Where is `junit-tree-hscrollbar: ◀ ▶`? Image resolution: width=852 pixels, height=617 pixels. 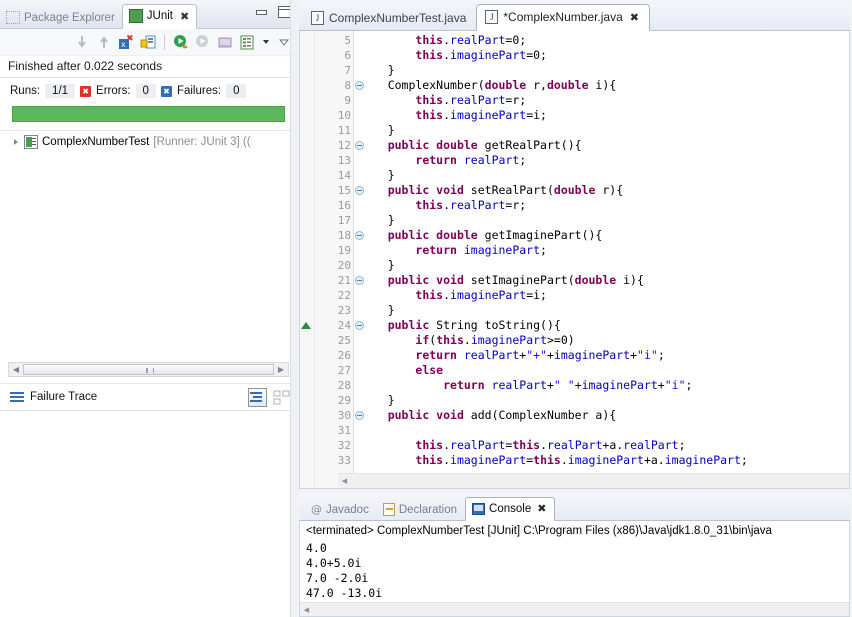 junit-tree-hscrollbar: ◀ ▶ is located at coordinates (148, 369).